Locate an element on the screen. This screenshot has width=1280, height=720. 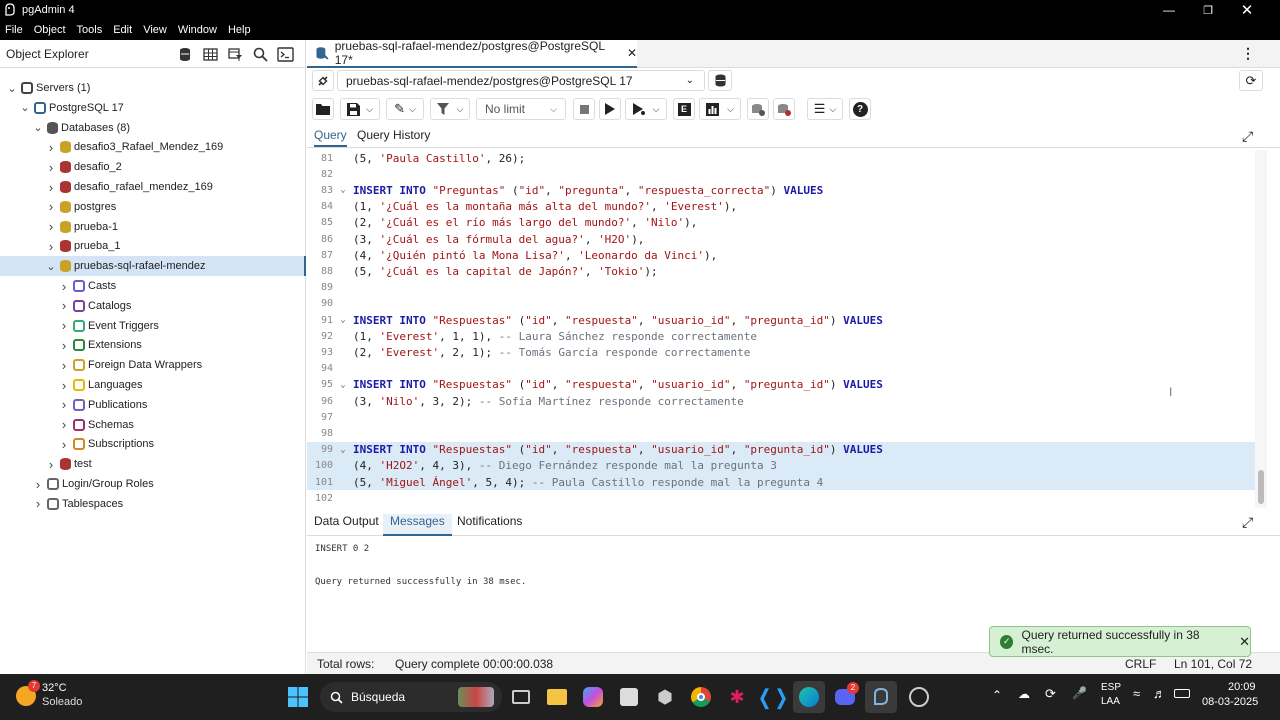
start-button is located at coordinates (298, 697).